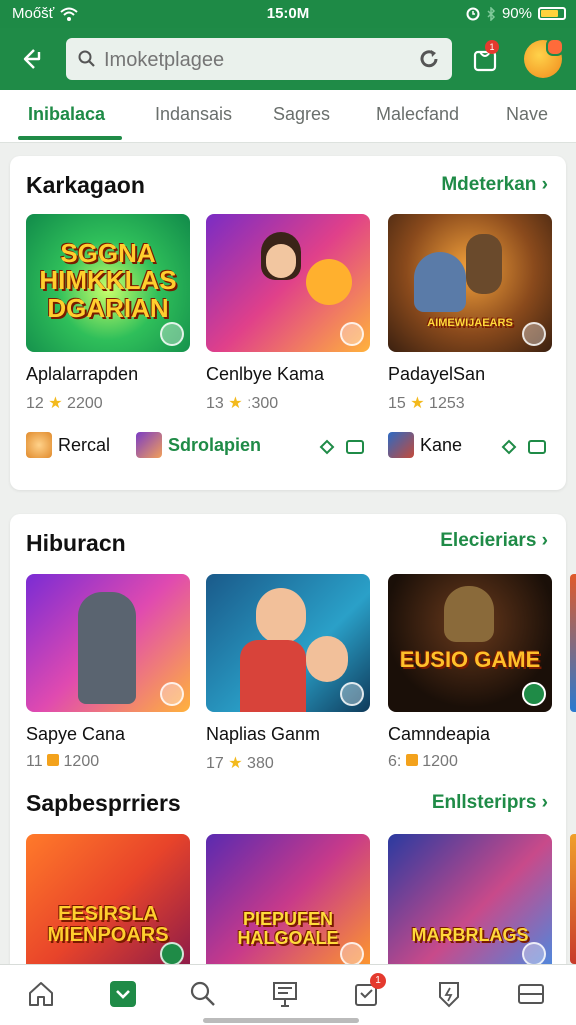 This screenshot has width=576, height=1025. What do you see at coordinates (470, 659) in the screenshot?
I see `game-art-text: EUSIO GAME` at bounding box center [470, 659].